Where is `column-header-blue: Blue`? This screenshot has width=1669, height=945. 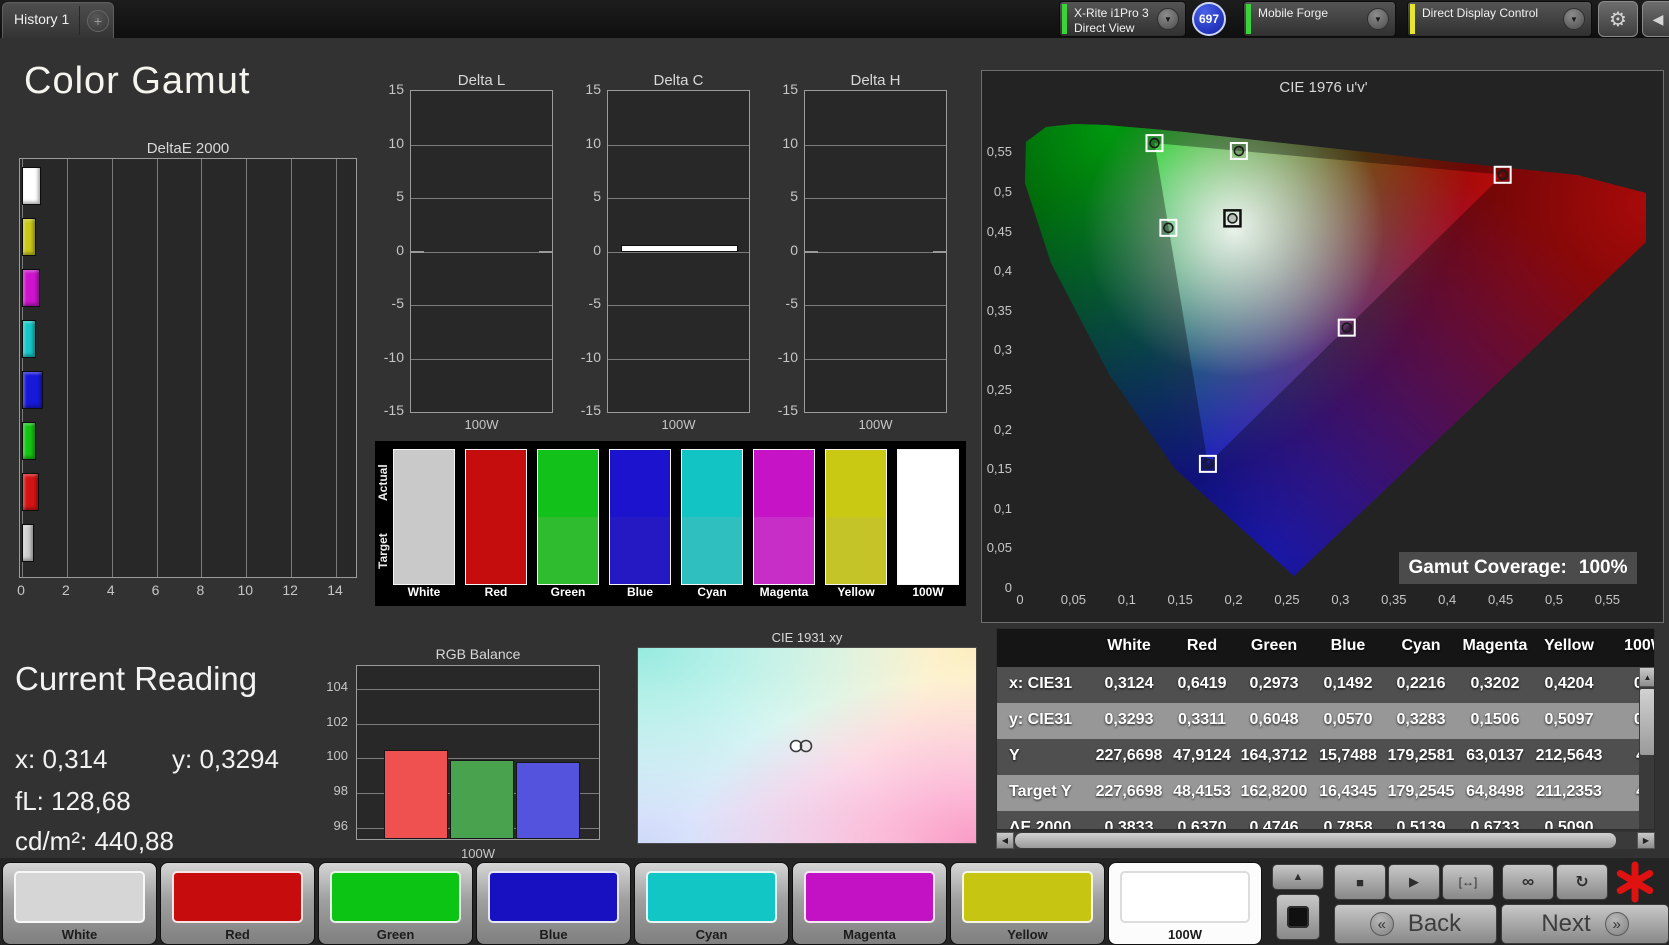
column-header-blue: Blue is located at coordinates (1348, 645).